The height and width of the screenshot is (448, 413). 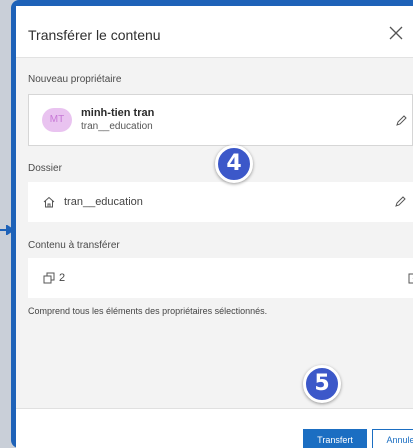 What do you see at coordinates (94, 35) in the screenshot?
I see `dialog-title: Transférer le contenu` at bounding box center [94, 35].